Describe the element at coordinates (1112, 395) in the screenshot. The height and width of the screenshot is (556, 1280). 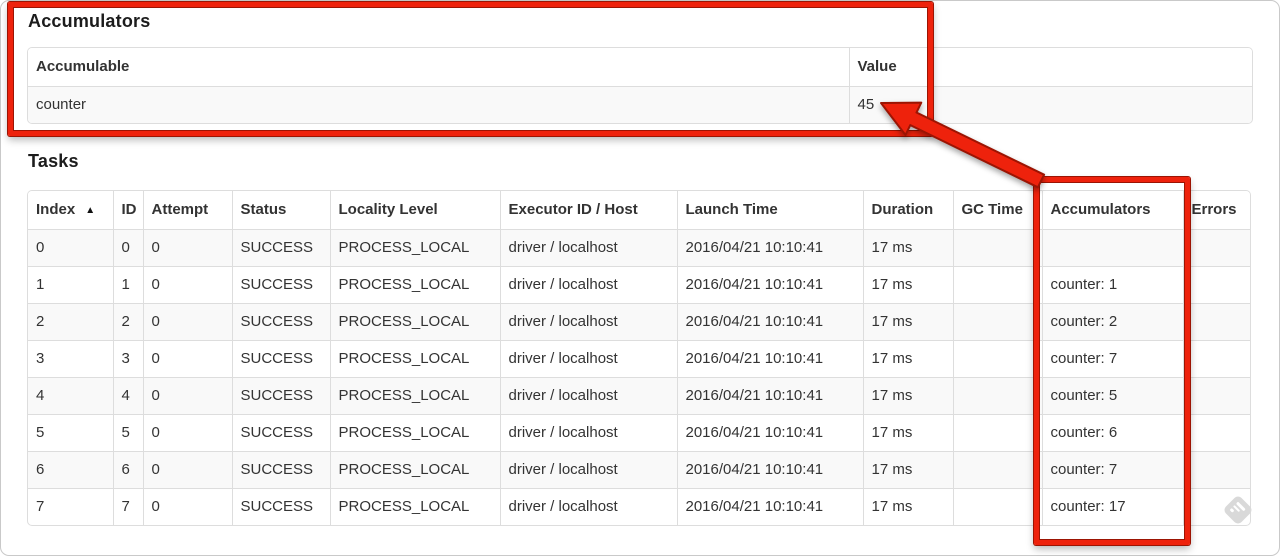
I see `task-cell-accumulators: counter: 5` at that location.